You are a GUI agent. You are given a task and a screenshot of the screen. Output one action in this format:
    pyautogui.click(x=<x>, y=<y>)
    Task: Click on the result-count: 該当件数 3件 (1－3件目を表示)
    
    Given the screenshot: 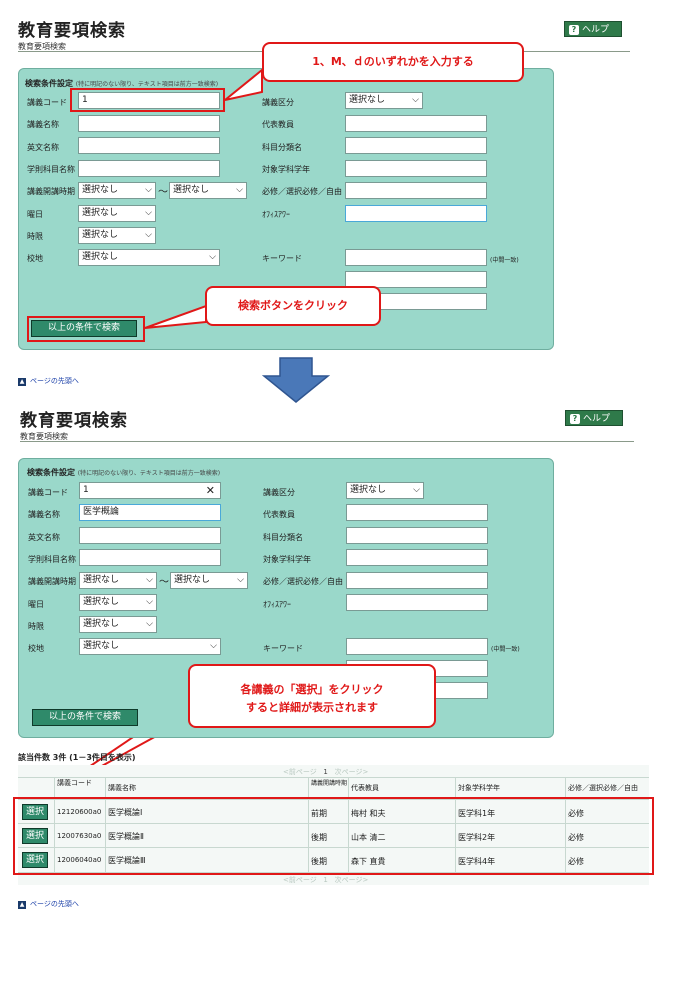 What is the action you would take?
    pyautogui.click(x=77, y=757)
    